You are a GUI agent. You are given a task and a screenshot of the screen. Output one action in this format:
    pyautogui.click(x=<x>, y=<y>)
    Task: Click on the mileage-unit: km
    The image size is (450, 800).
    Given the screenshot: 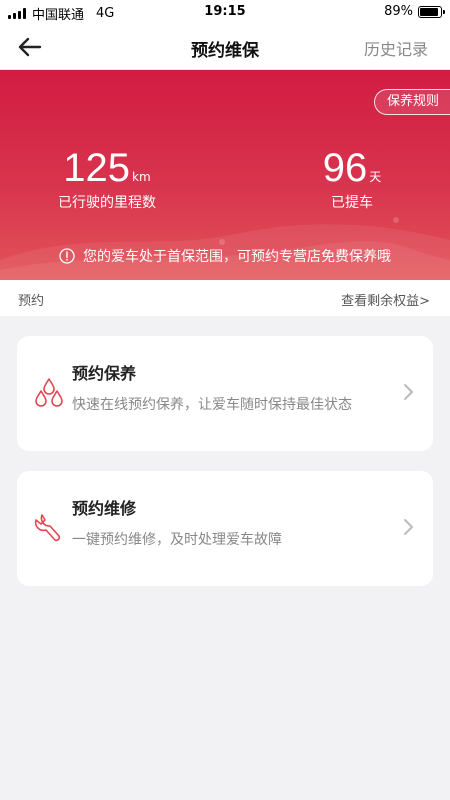 What is the action you would take?
    pyautogui.click(x=141, y=177)
    